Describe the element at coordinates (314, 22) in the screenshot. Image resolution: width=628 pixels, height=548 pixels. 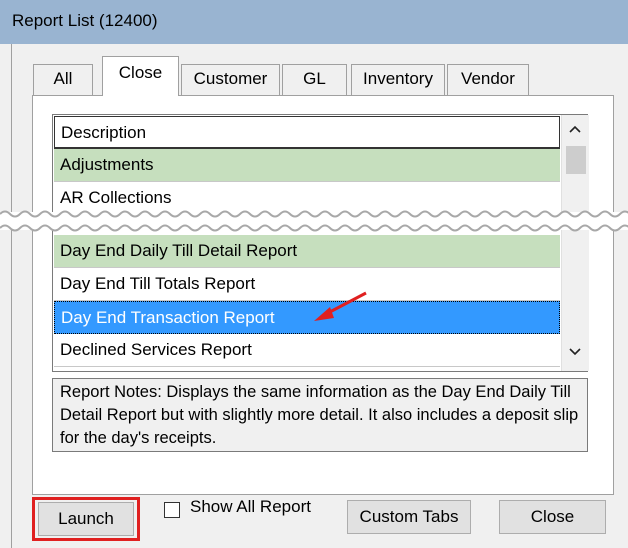
I see `title-bar: Report List (12400)` at that location.